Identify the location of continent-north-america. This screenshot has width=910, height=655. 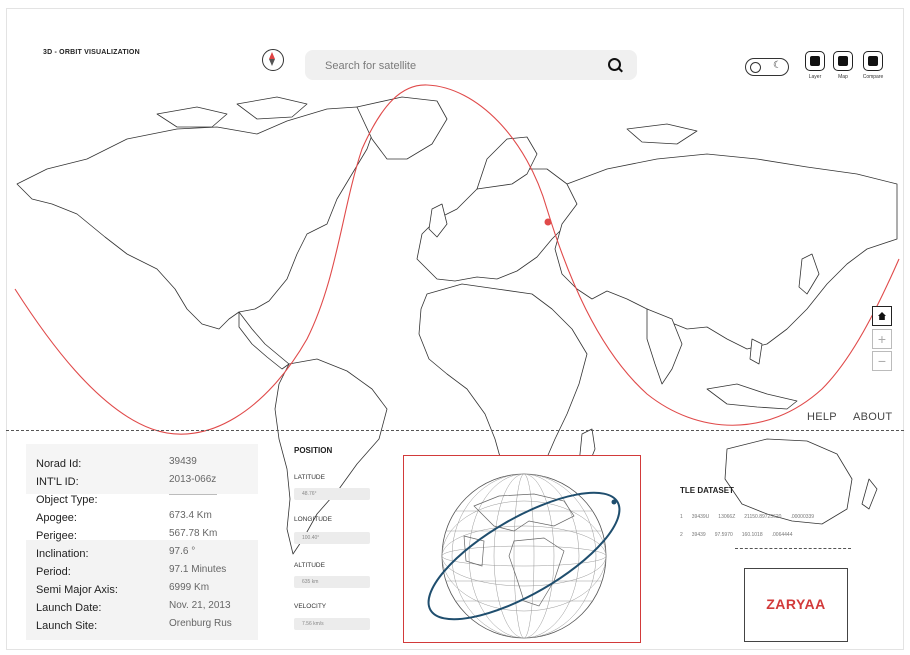
(197, 218).